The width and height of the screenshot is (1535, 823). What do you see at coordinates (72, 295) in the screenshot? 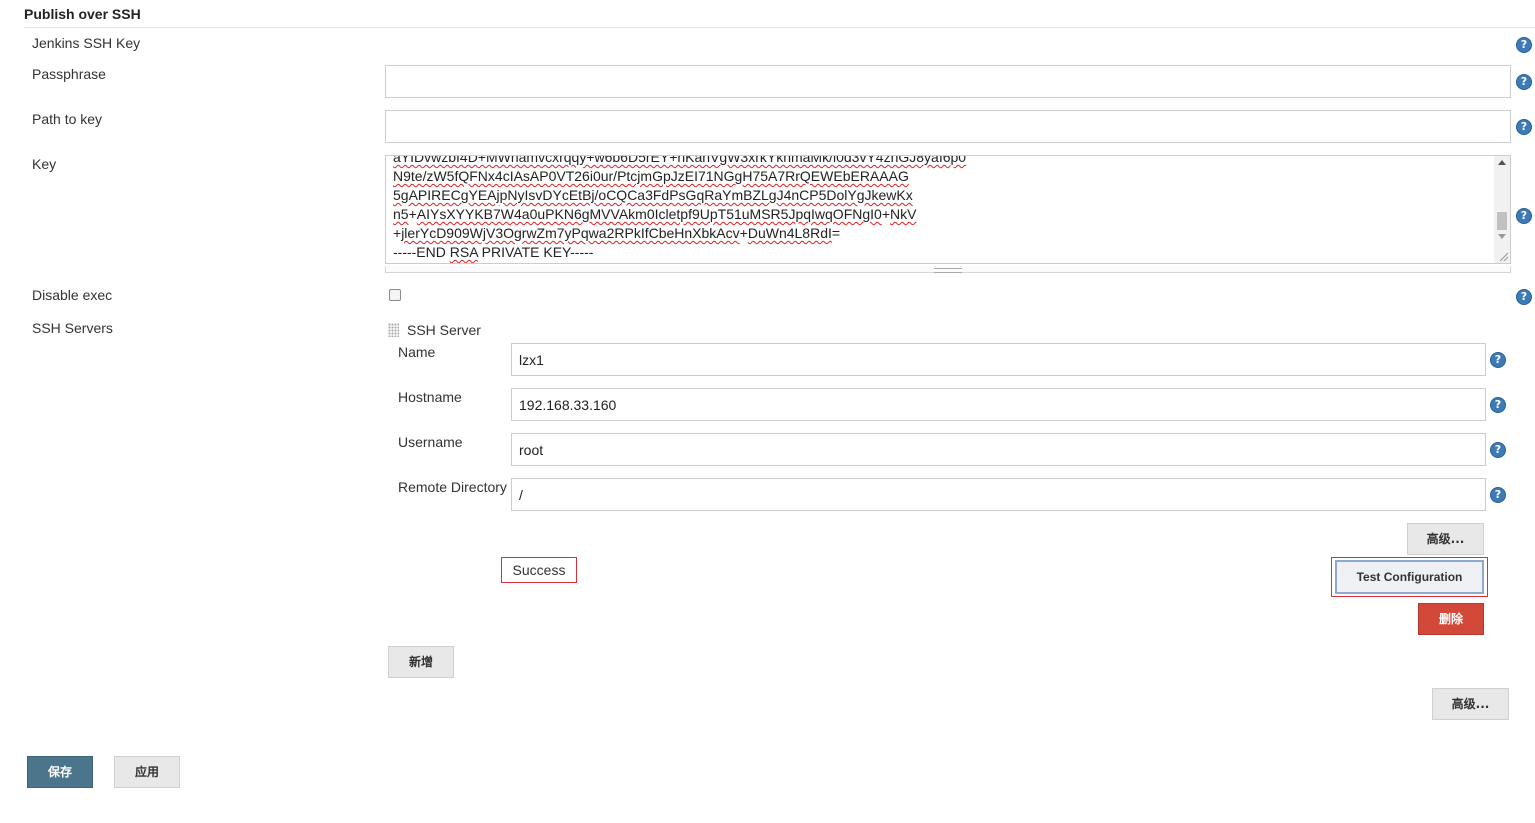
I see `disable-exec-label: Disable exec` at bounding box center [72, 295].